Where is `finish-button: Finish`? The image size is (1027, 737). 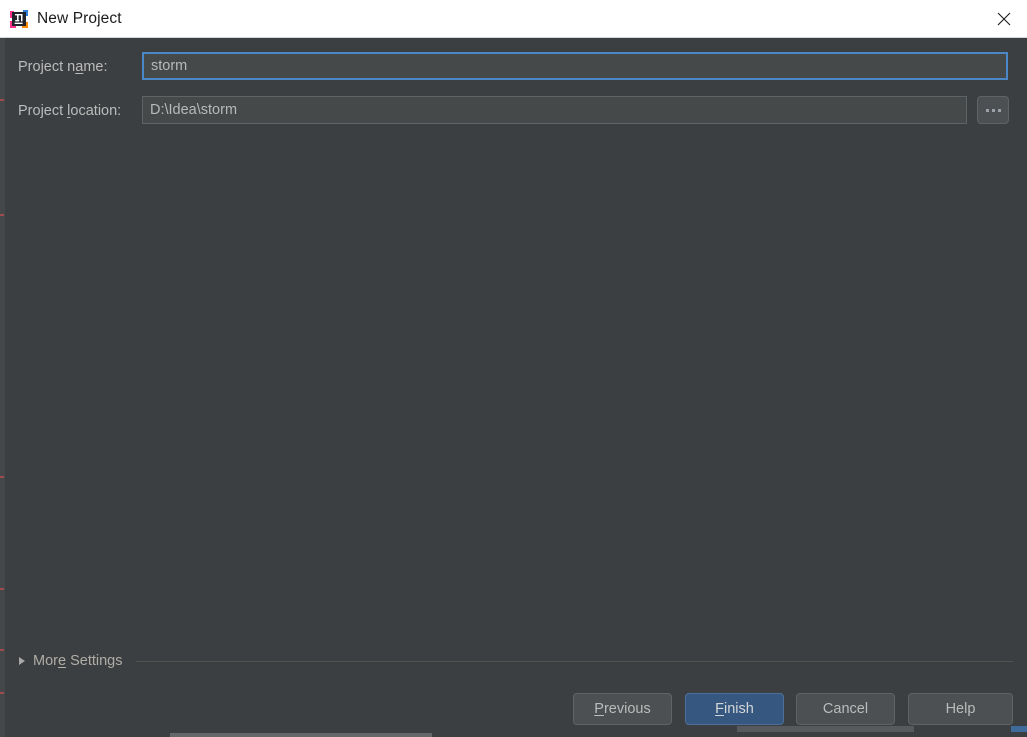
finish-button: Finish is located at coordinates (734, 709).